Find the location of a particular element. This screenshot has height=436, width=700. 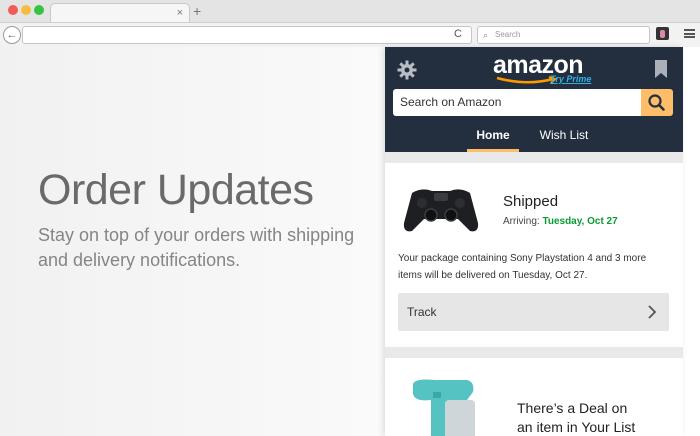

track-label: Track is located at coordinates (422, 312).